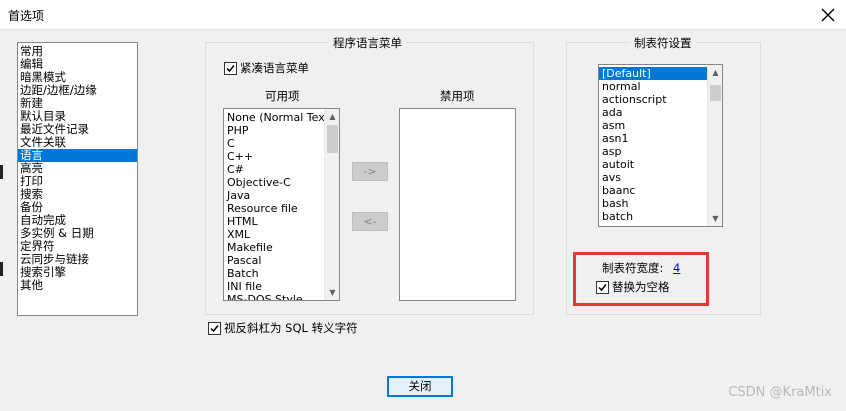 The width and height of the screenshot is (846, 411). I want to click on close-button: 关闭, so click(420, 386).